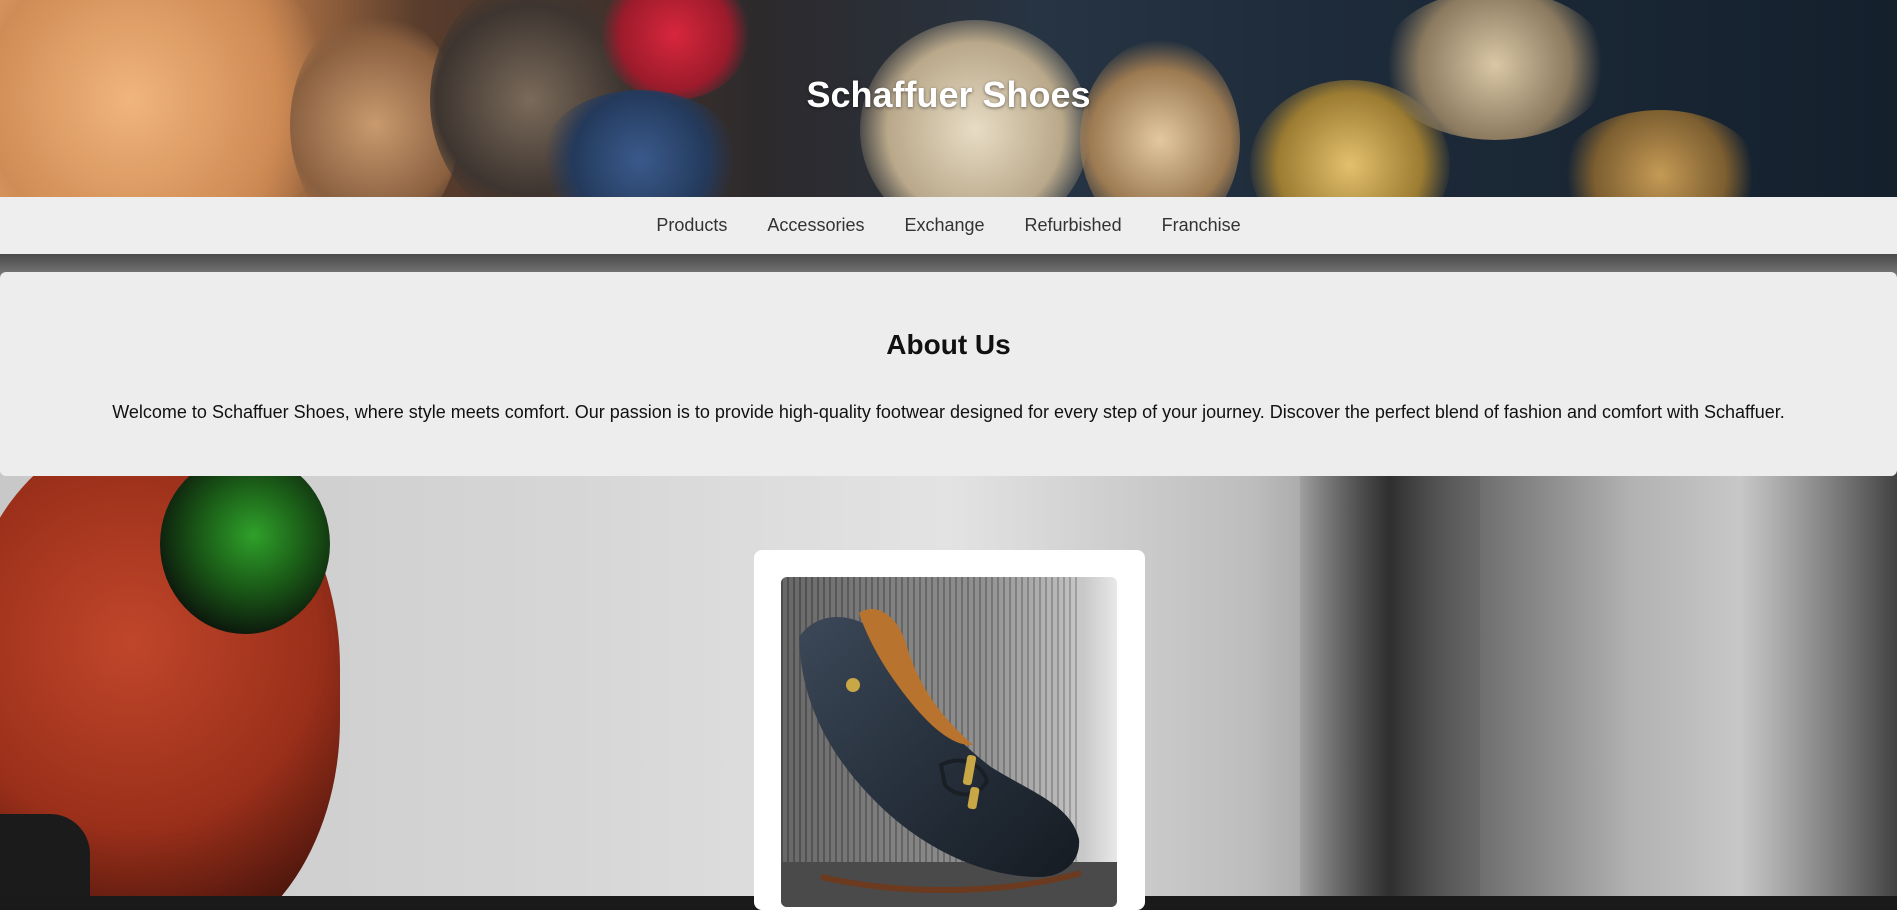 Image resolution: width=1897 pixels, height=910 pixels. What do you see at coordinates (948, 344) in the screenshot?
I see `about-heading: About Us` at bounding box center [948, 344].